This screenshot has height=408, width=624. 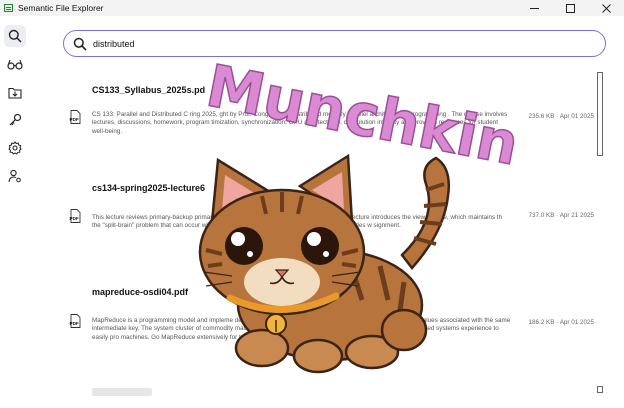 I want to click on file-size: 235.6 KB, so click(x=541, y=116).